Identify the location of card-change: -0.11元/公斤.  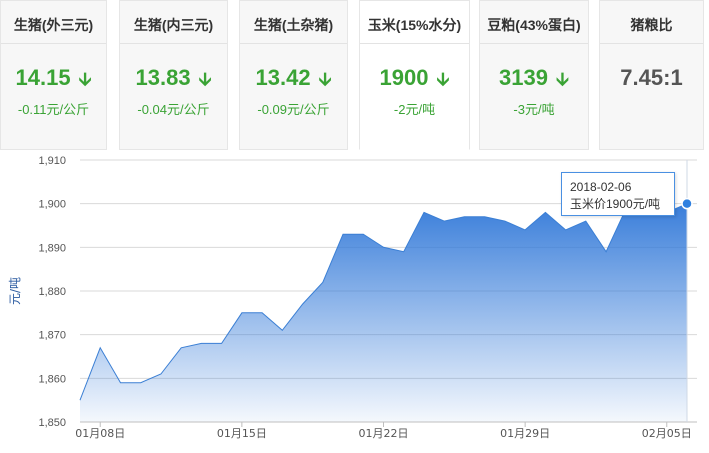
(53, 109).